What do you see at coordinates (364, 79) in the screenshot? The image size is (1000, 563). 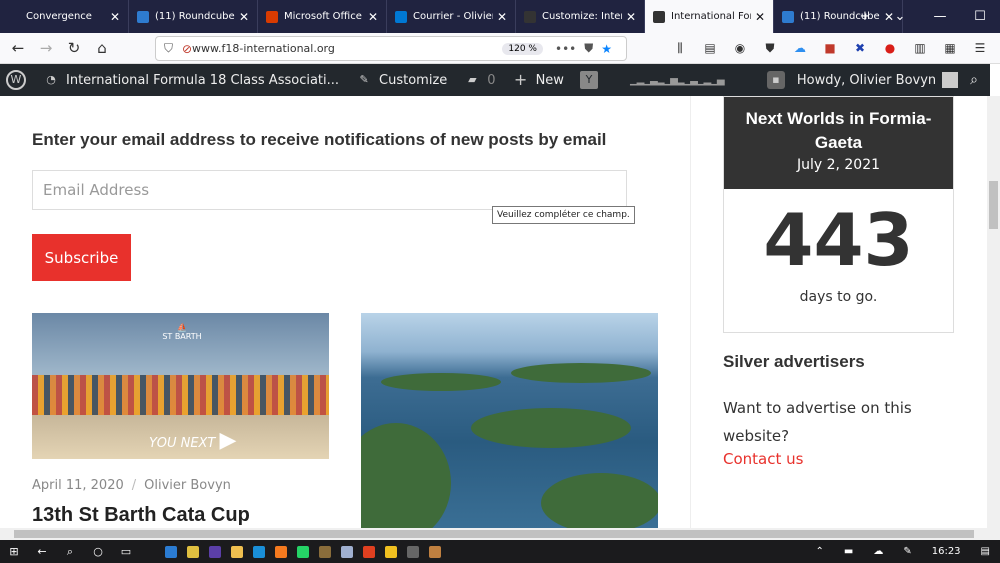 I see `brush-icon: ✎` at bounding box center [364, 79].